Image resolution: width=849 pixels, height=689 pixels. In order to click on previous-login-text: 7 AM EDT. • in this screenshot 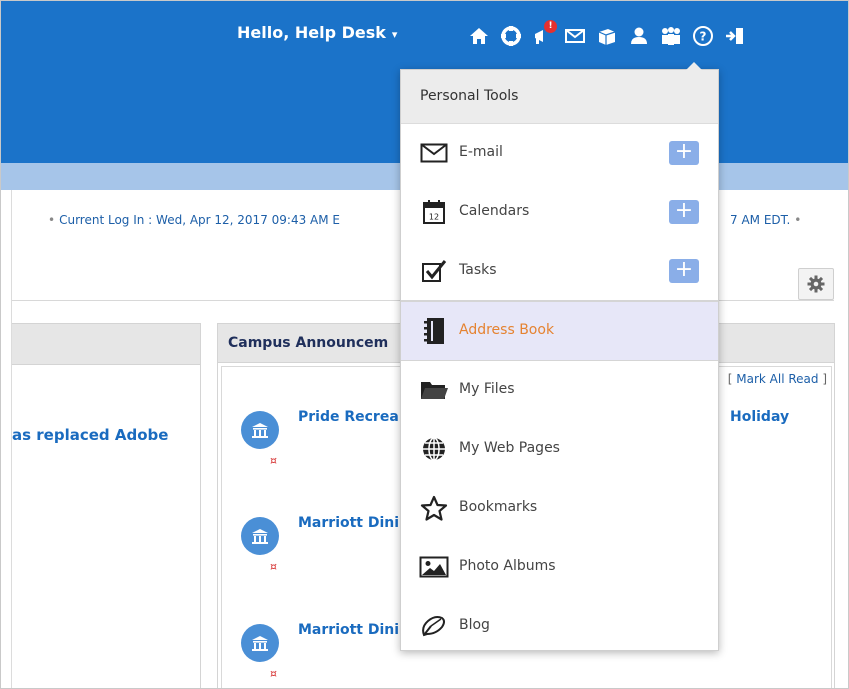, I will do `click(766, 220)`.